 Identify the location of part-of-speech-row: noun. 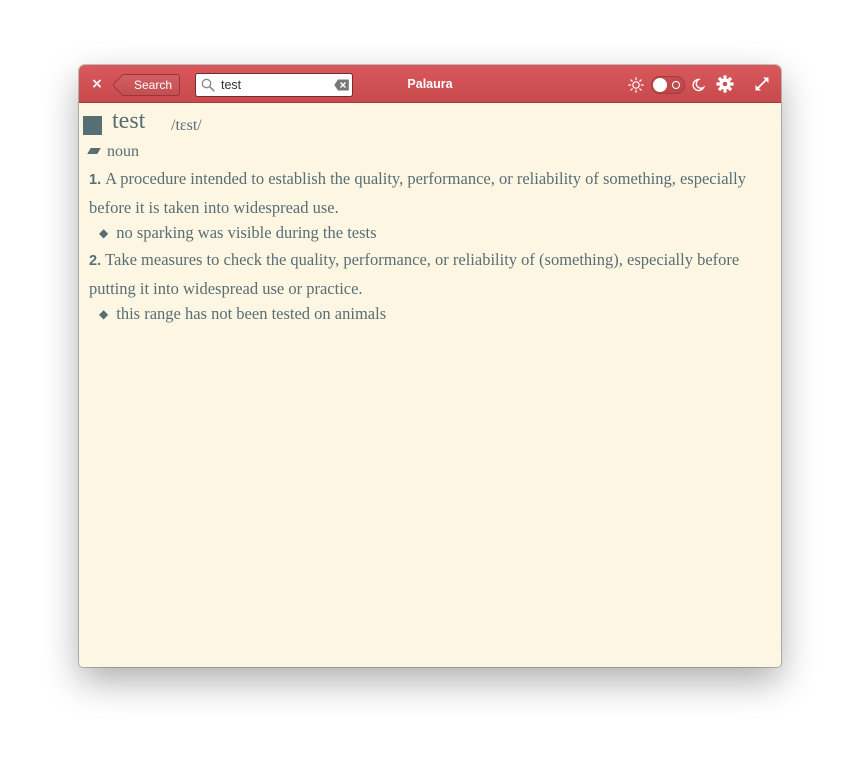
(113, 151).